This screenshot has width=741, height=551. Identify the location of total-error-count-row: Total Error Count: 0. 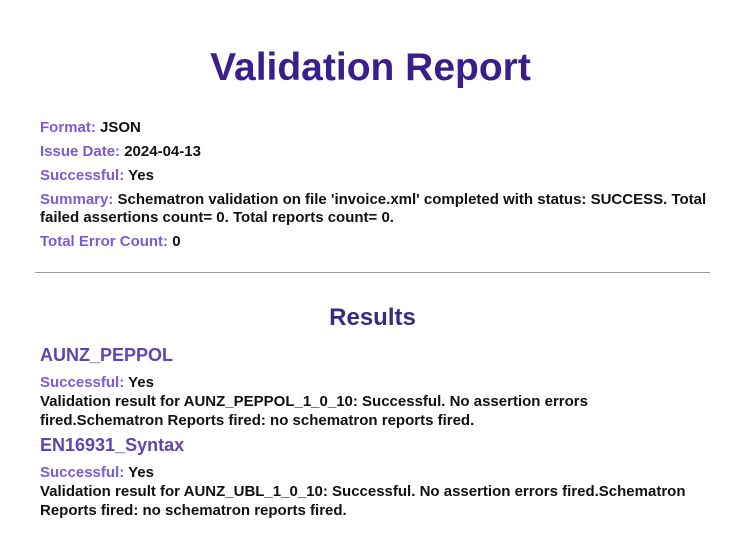
(380, 242).